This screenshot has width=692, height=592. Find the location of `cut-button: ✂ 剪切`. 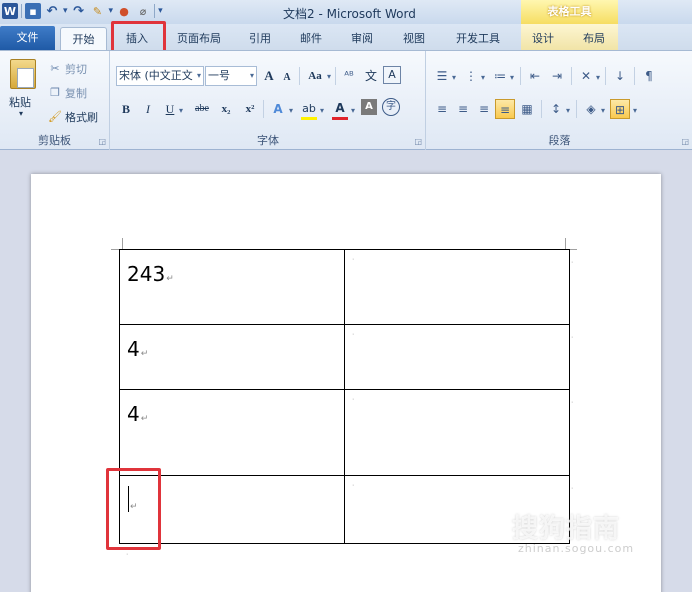

cut-button: ✂ 剪切 is located at coordinates (67, 69).